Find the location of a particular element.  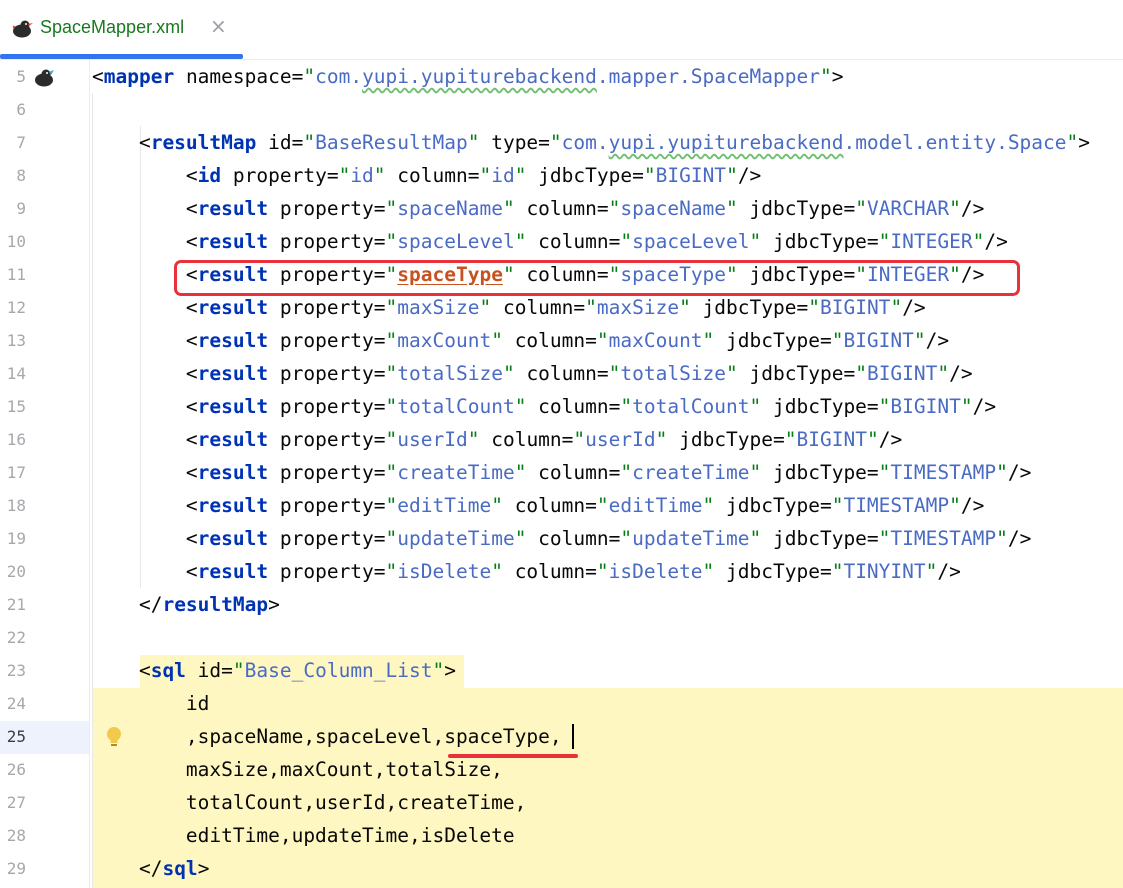

code-token: spaceLevel is located at coordinates (456, 241).